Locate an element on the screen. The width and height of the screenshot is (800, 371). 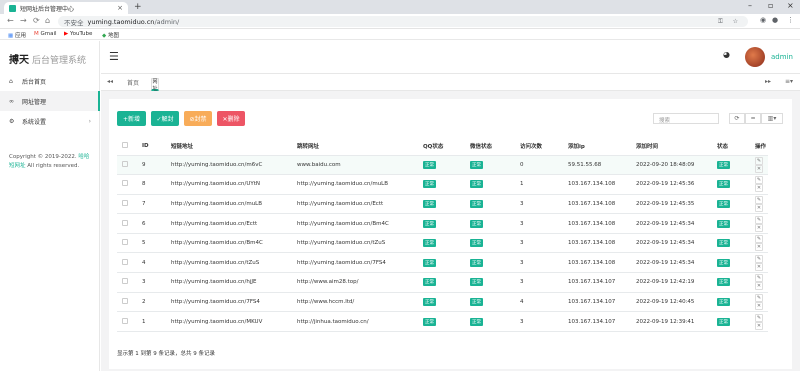
extensions-icon: ◉ is located at coordinates (763, 20).